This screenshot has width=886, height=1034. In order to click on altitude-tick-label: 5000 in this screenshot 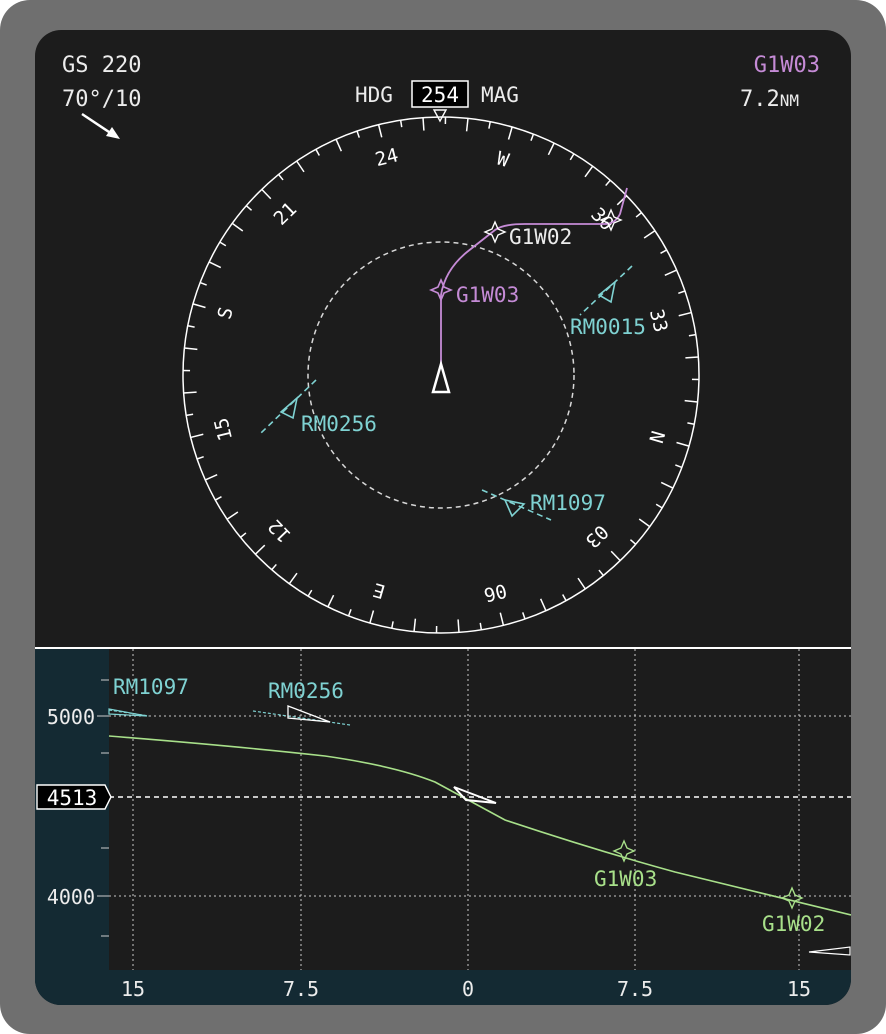, I will do `click(71, 717)`.